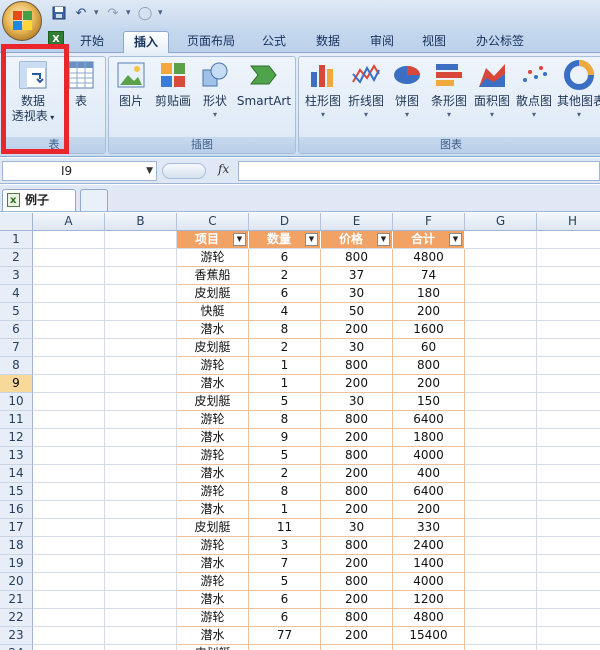 The image size is (600, 650). I want to click on table-cell: 6, so click(285, 294).